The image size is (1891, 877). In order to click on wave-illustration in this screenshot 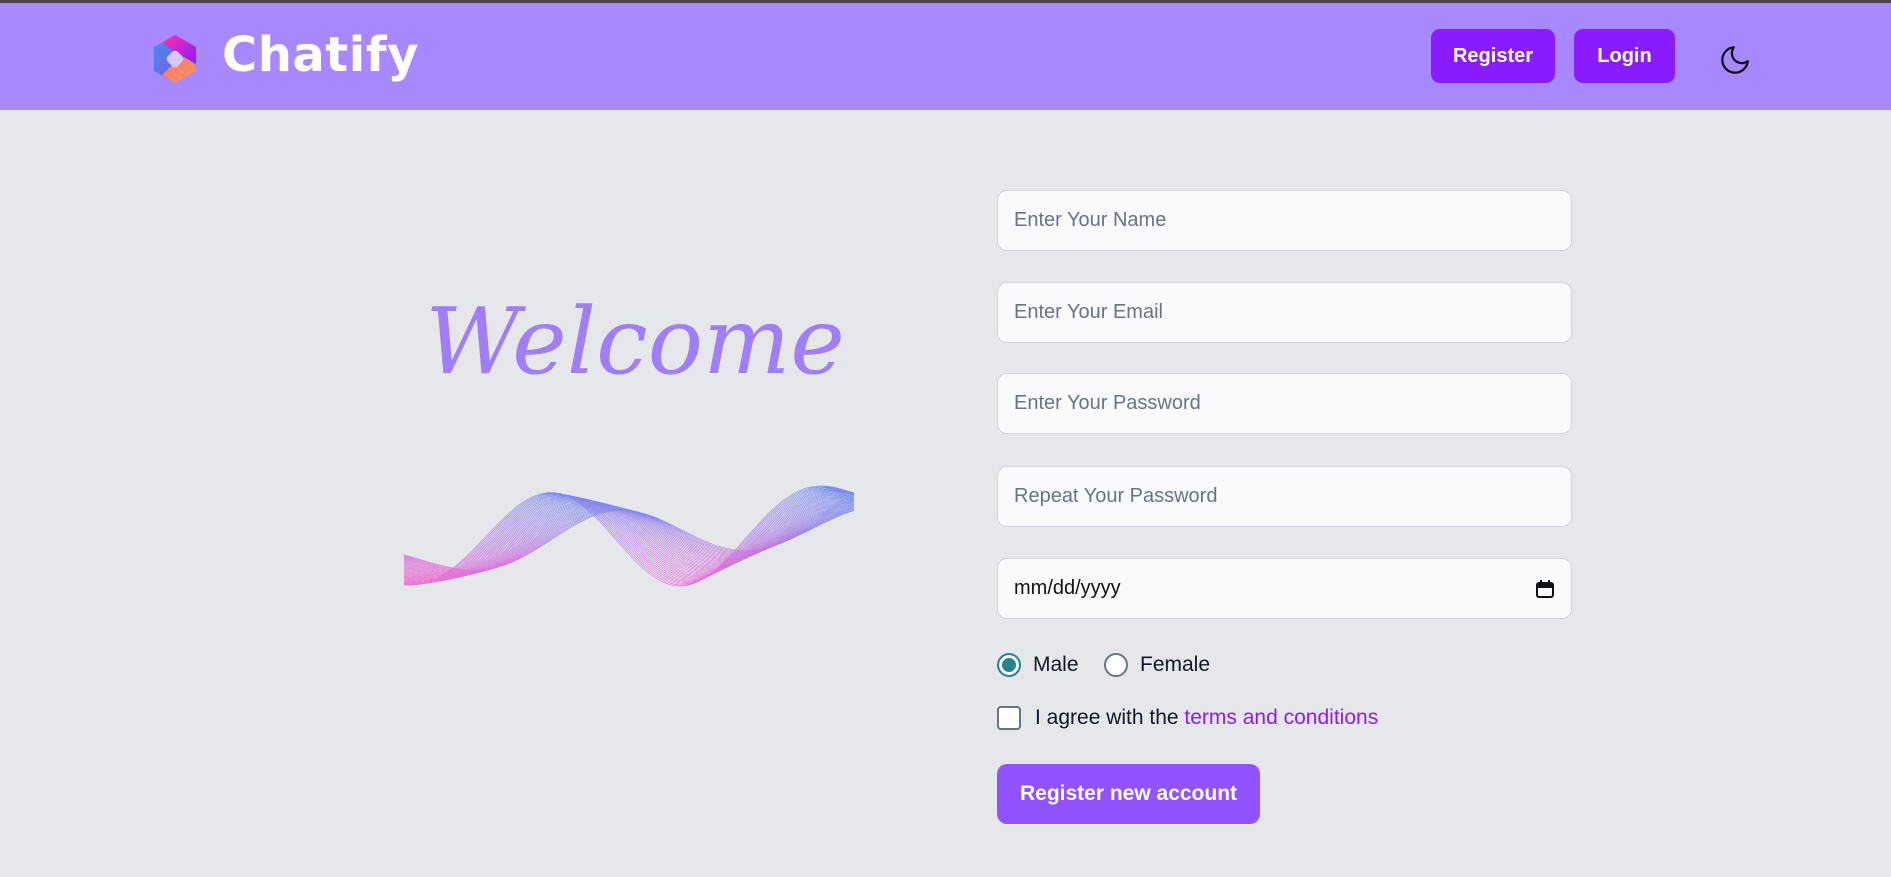, I will do `click(629, 536)`.